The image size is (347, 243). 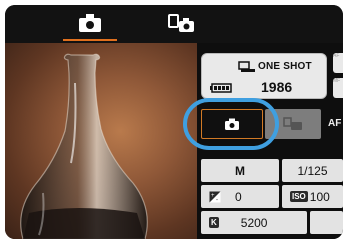 I want to click on active-tab-indicator, so click(x=90, y=40).